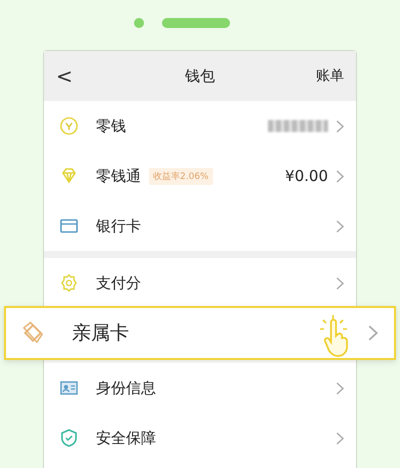 This screenshot has width=400, height=468. Describe the element at coordinates (69, 283) in the screenshot. I see `badge-icon` at that location.